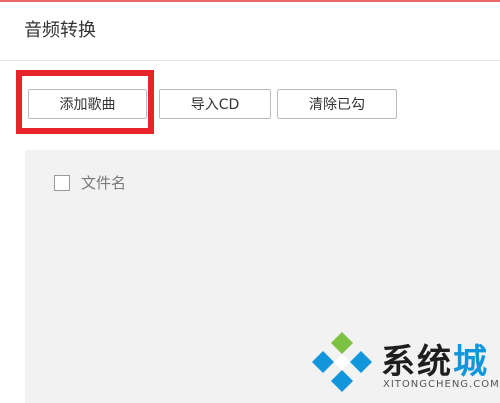  I want to click on watermark-subtitle: XITONGCHENG.COM, so click(441, 384).